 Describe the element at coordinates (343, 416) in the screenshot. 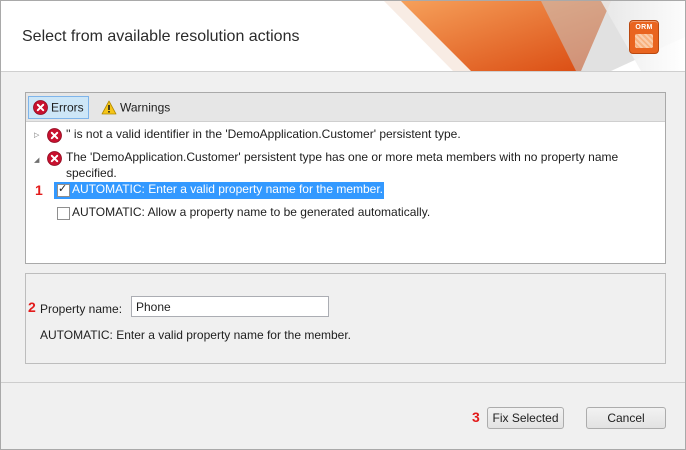

I see `dialog-footer: 3 Fix Selected Cancel` at that location.